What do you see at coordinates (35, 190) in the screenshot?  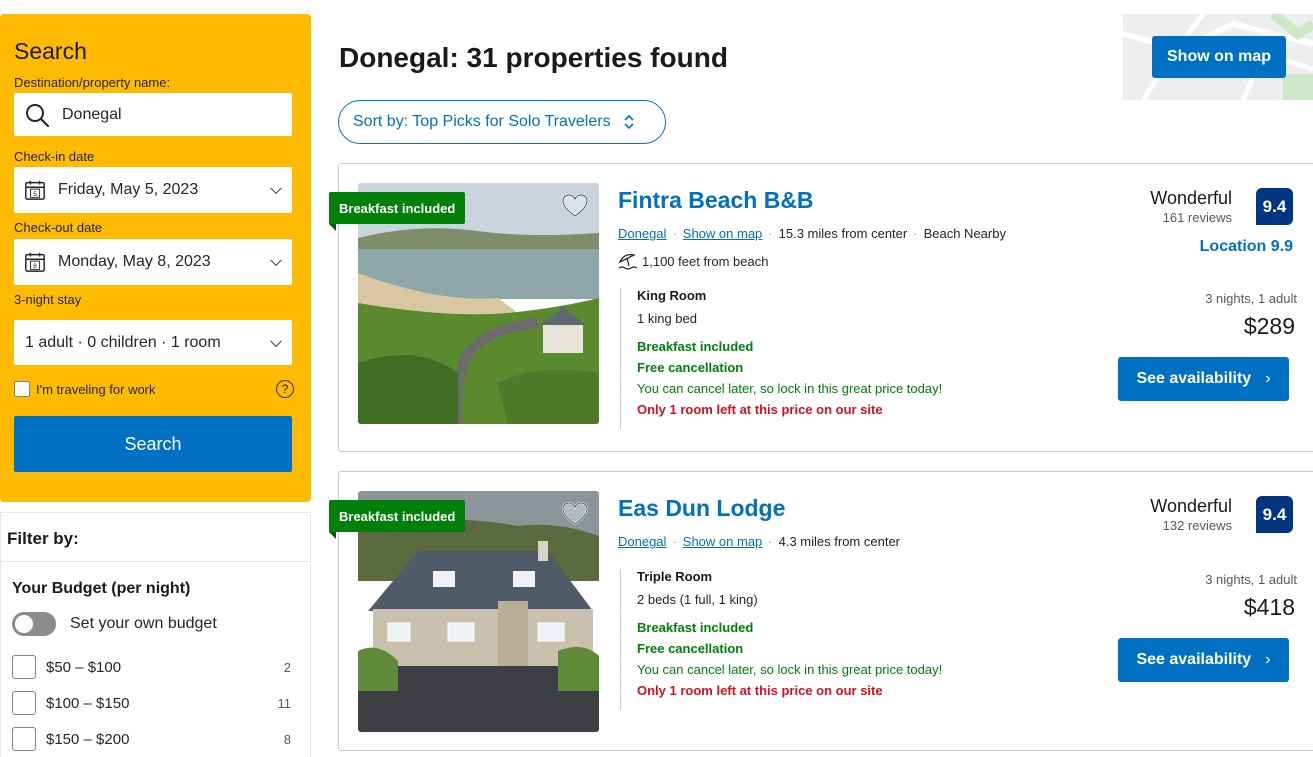 I see `calendar-icon: 5` at bounding box center [35, 190].